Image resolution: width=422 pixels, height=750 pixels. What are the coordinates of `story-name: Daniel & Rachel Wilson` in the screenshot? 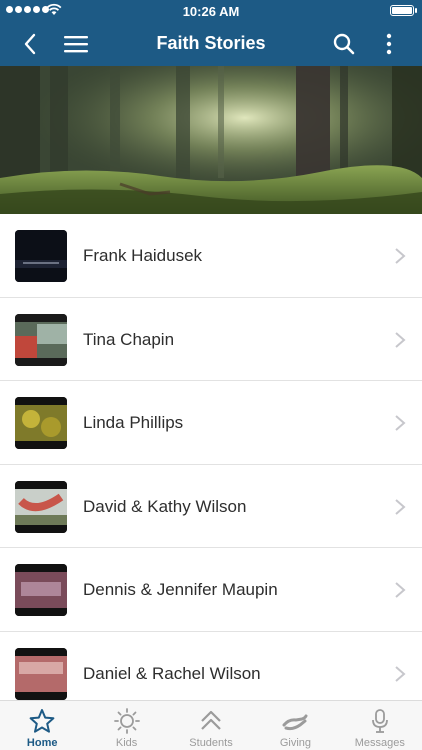 It's located at (172, 673).